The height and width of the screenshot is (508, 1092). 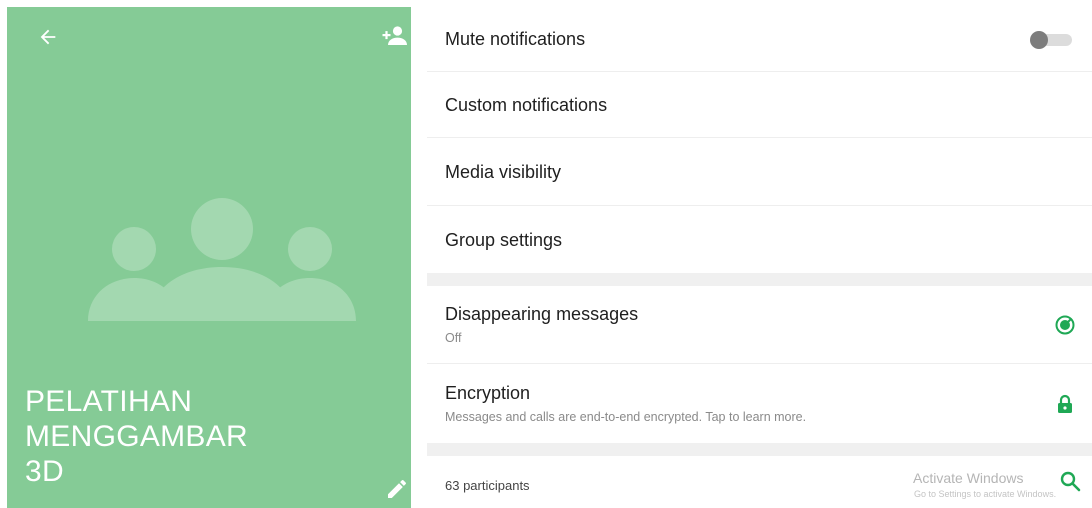 I want to click on lock-icon, so click(x=1065, y=403).